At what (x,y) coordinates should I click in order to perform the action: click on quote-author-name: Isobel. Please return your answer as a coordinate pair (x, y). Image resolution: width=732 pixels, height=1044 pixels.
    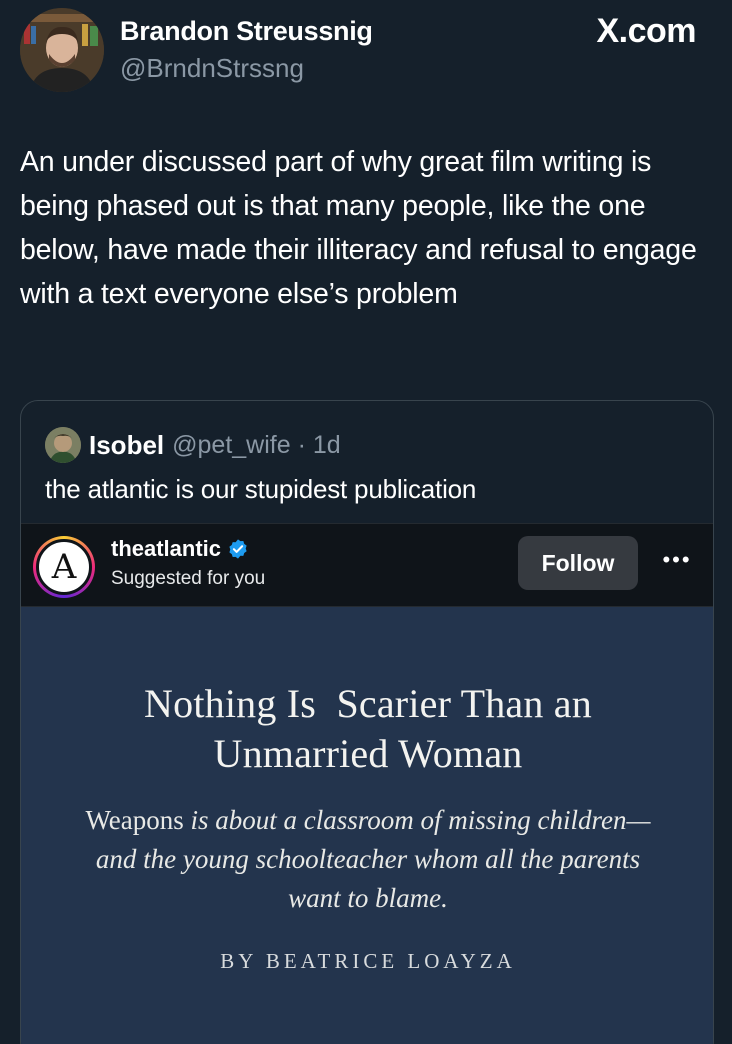
    Looking at the image, I should click on (126, 445).